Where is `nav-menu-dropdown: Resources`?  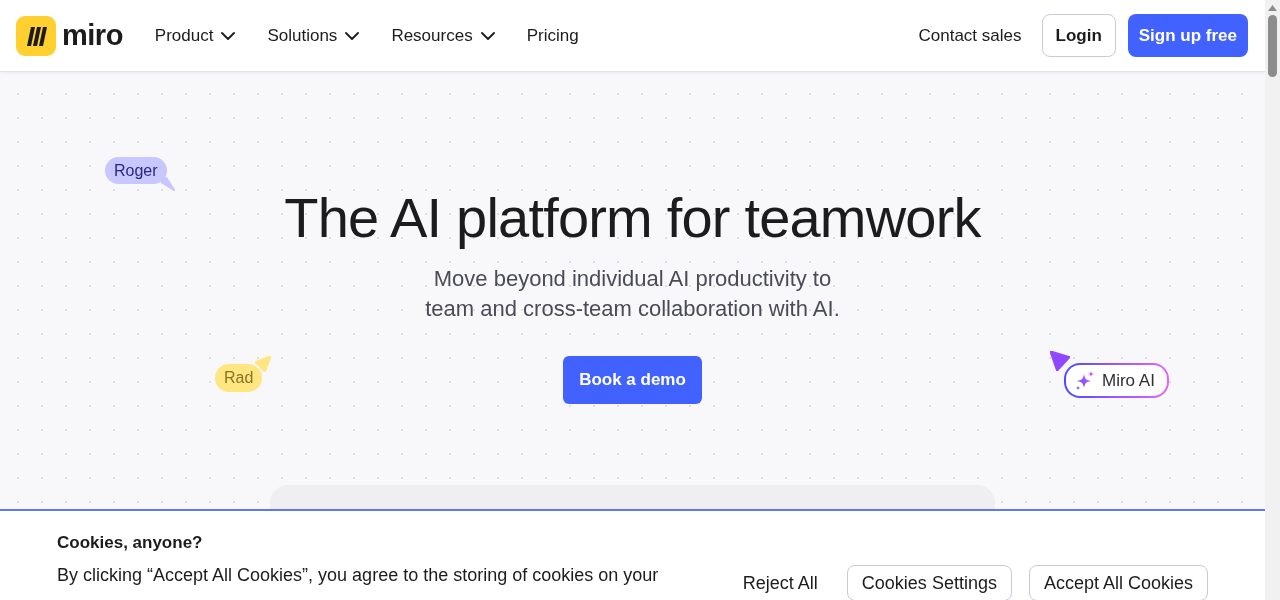
nav-menu-dropdown: Resources is located at coordinates (443, 35).